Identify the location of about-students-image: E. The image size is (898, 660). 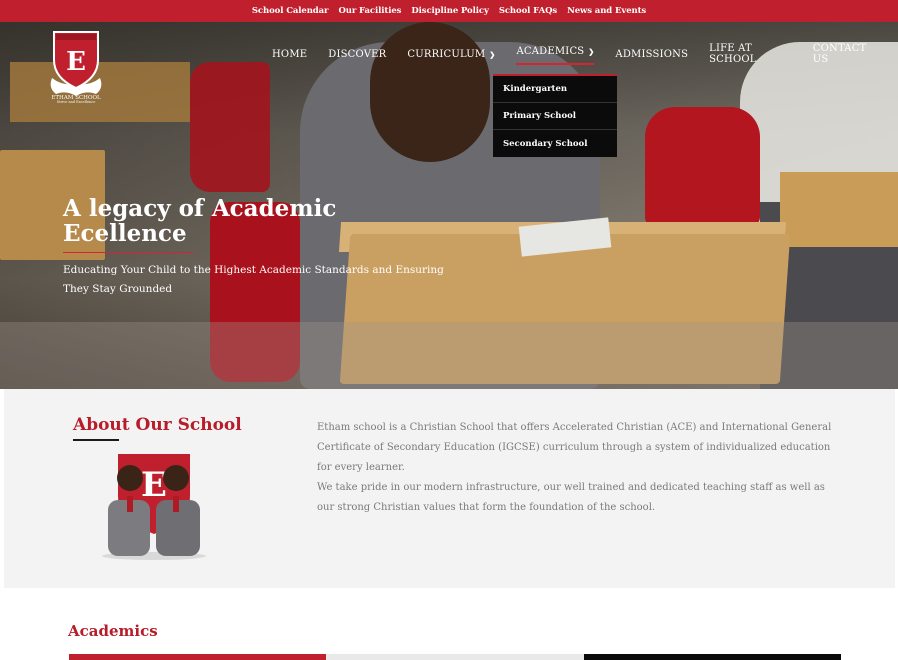
(154, 507).